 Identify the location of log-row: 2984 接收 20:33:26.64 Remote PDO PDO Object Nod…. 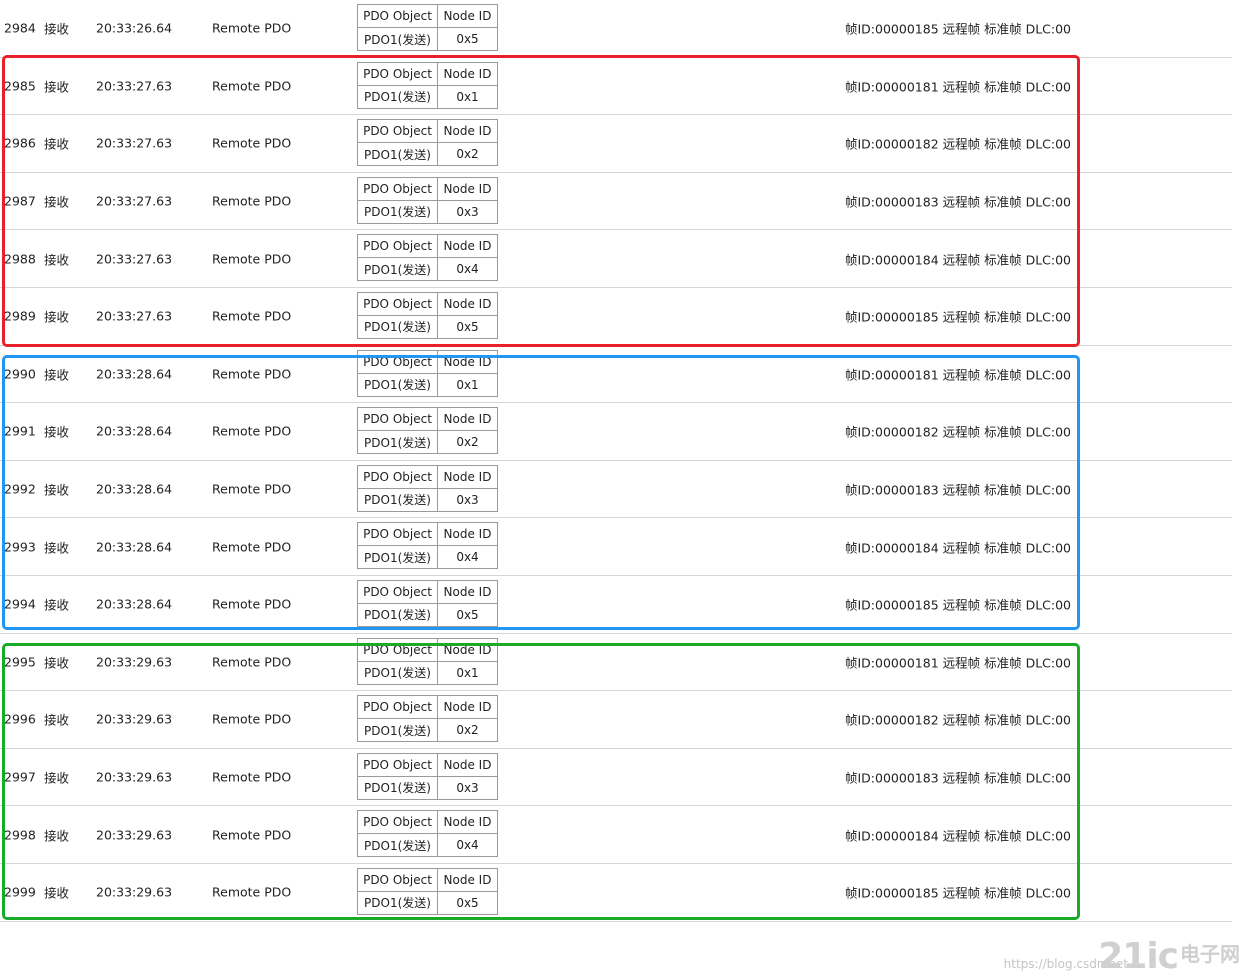
(616, 29).